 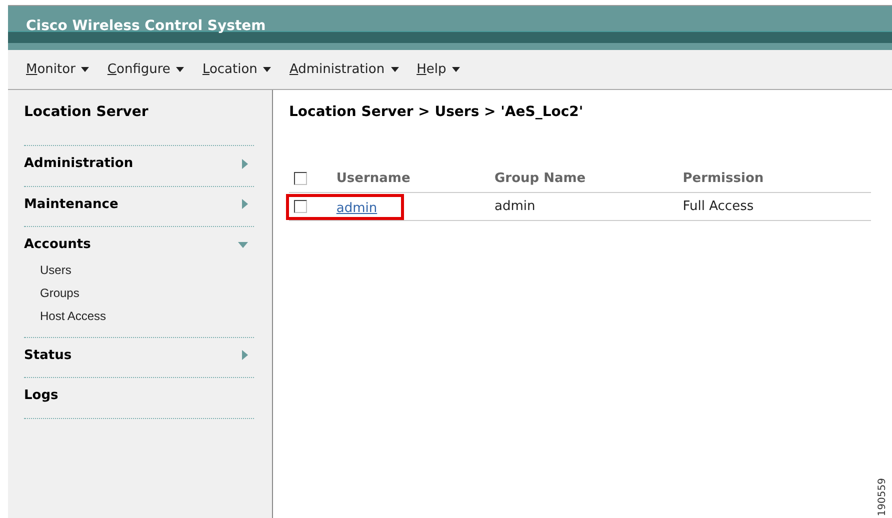 What do you see at coordinates (60, 293) in the screenshot?
I see `sidebar-subitem: Groups` at bounding box center [60, 293].